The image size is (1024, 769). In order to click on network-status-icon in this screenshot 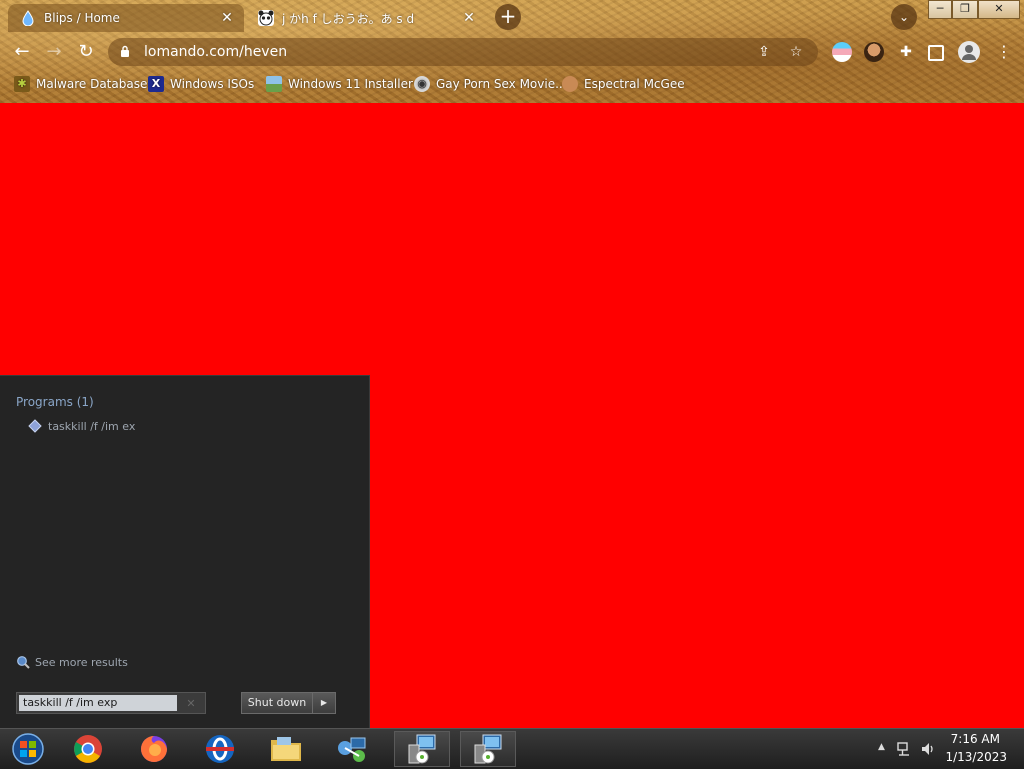, I will do `click(904, 751)`.